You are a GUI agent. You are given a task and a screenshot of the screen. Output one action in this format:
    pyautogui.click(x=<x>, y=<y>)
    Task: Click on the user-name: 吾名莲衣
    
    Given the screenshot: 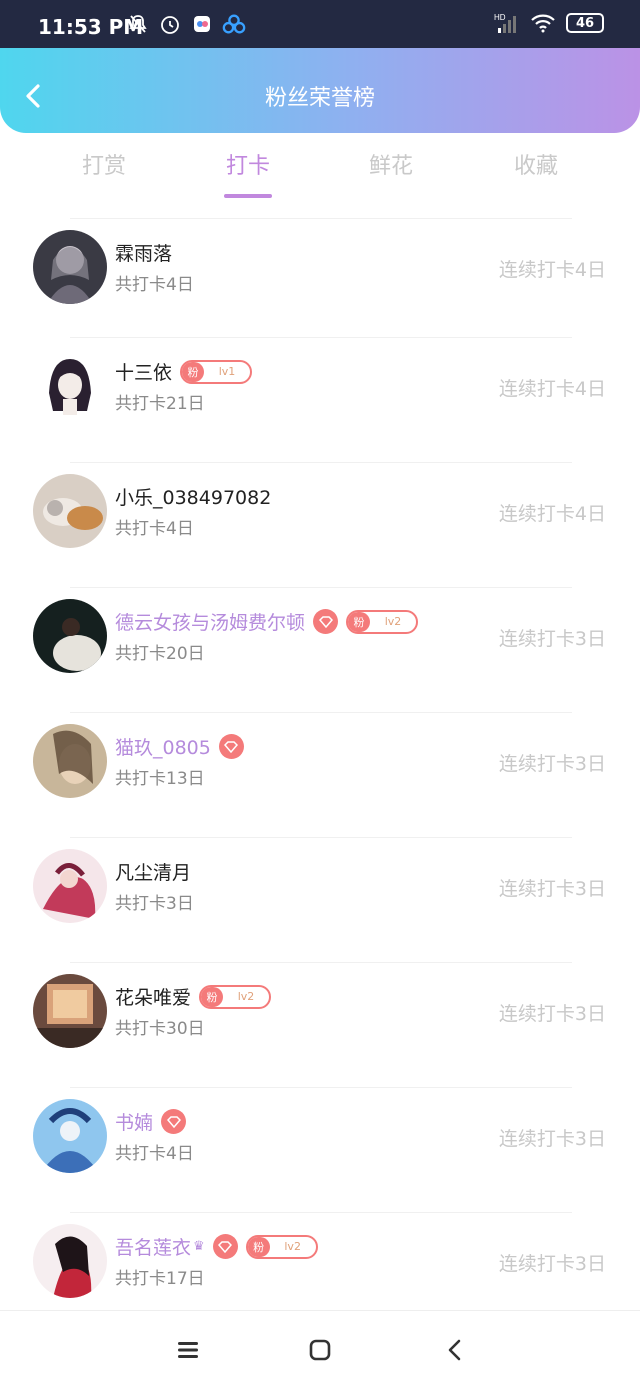 What is the action you would take?
    pyautogui.click(x=153, y=1248)
    